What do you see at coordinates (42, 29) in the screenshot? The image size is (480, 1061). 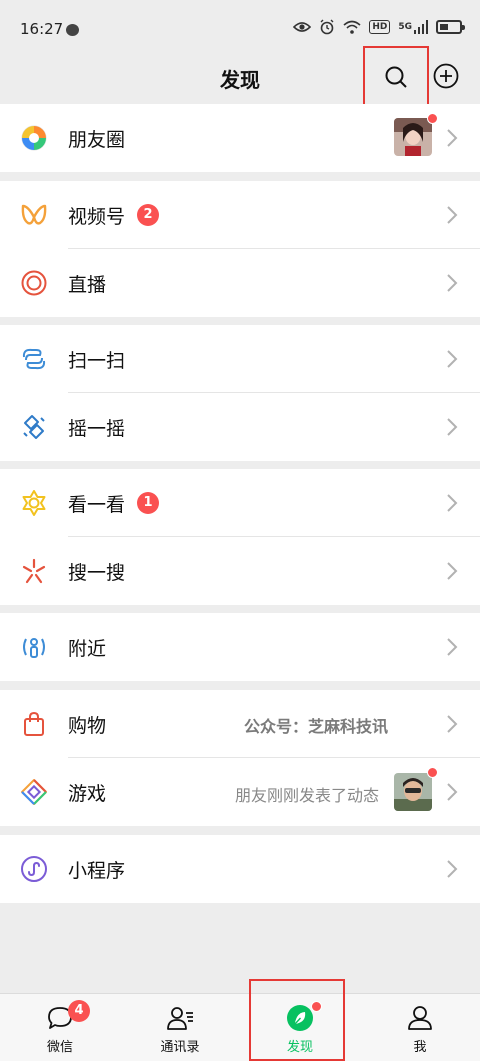 I see `status-time: 16:27` at bounding box center [42, 29].